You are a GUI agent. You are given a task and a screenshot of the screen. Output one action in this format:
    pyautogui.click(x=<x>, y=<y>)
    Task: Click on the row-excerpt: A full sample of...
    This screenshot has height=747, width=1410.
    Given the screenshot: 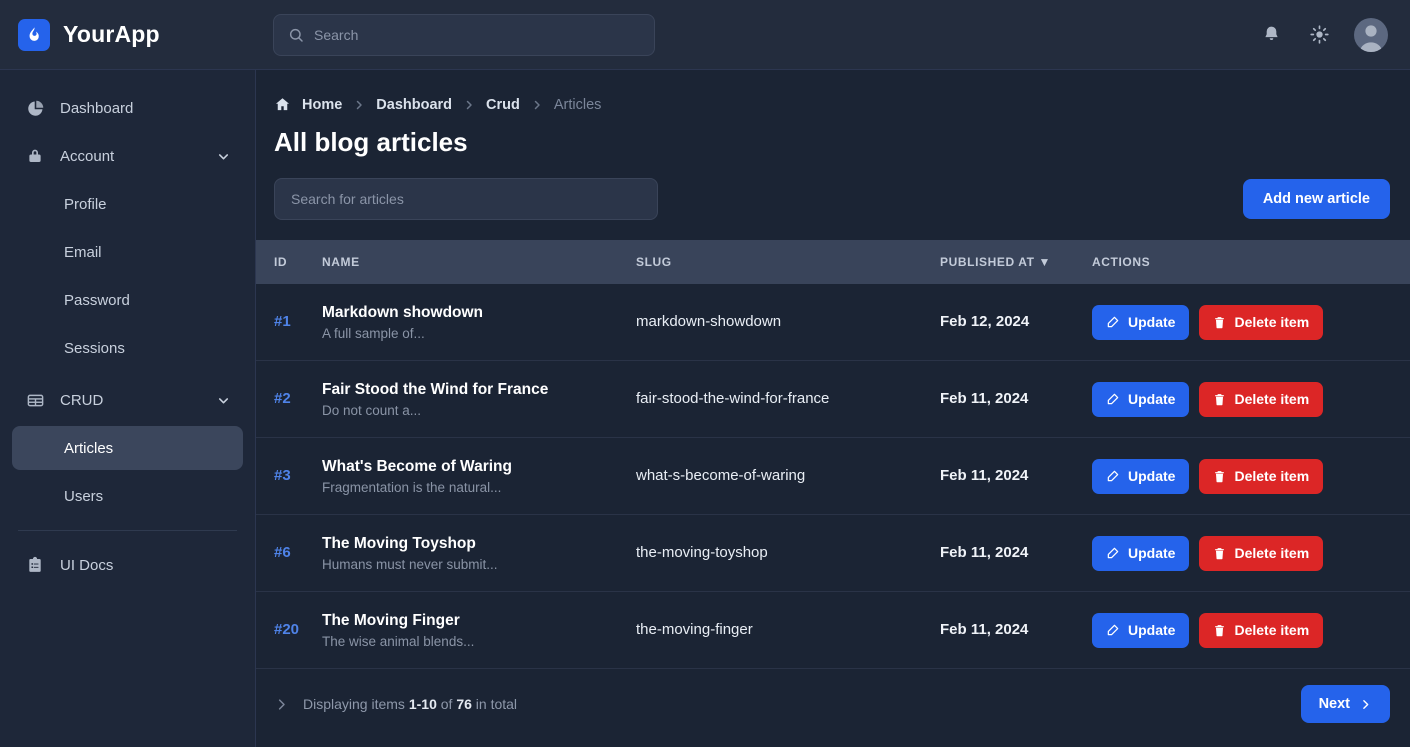 What is the action you would take?
    pyautogui.click(x=373, y=333)
    